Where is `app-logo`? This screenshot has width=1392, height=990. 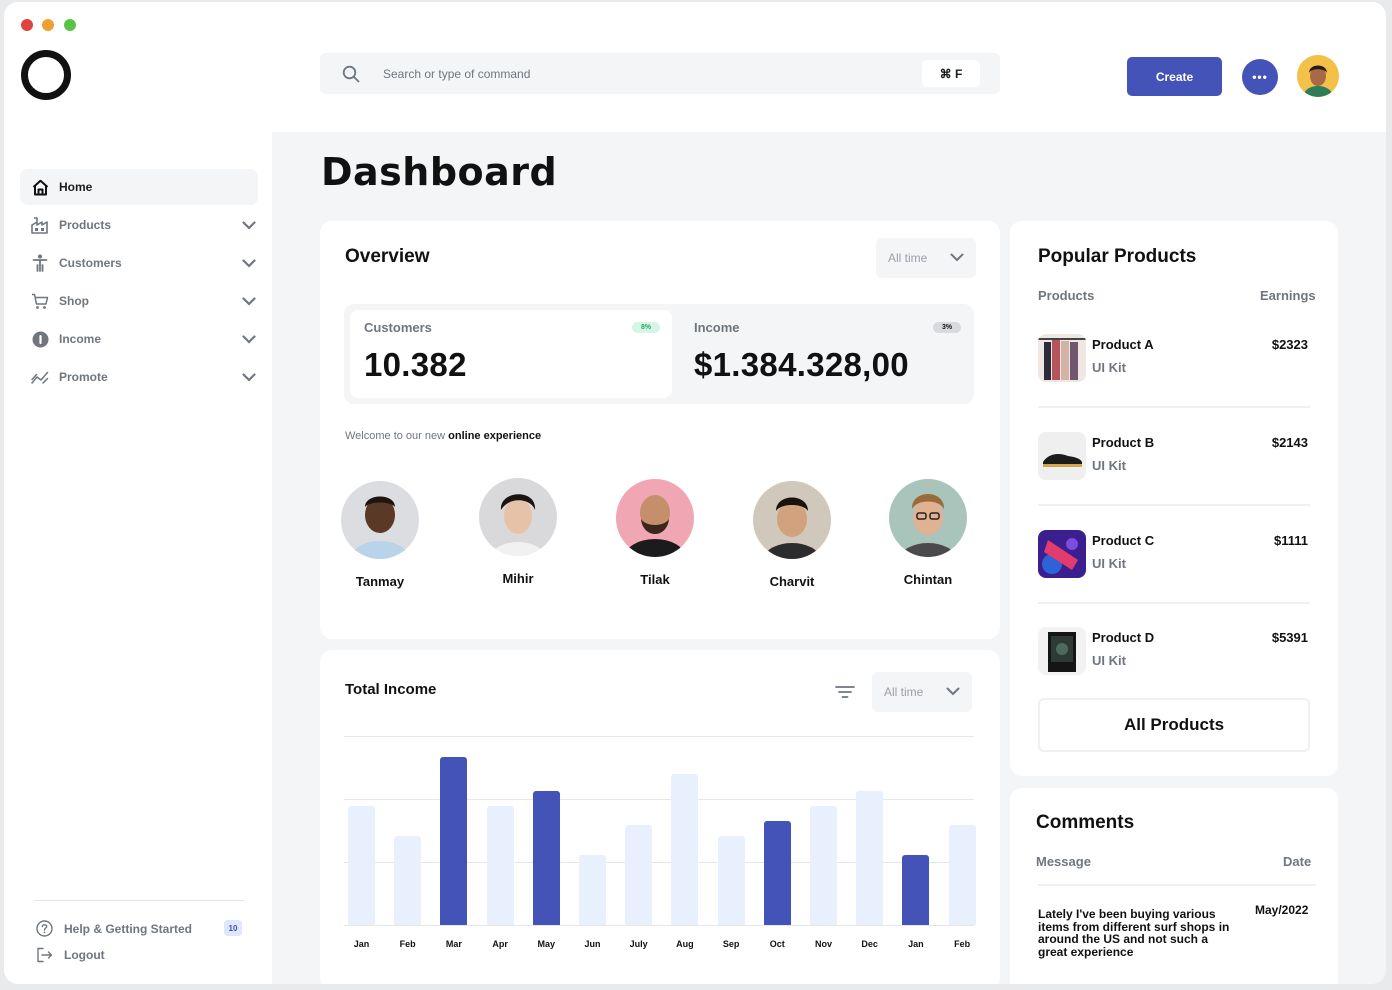
app-logo is located at coordinates (46, 75).